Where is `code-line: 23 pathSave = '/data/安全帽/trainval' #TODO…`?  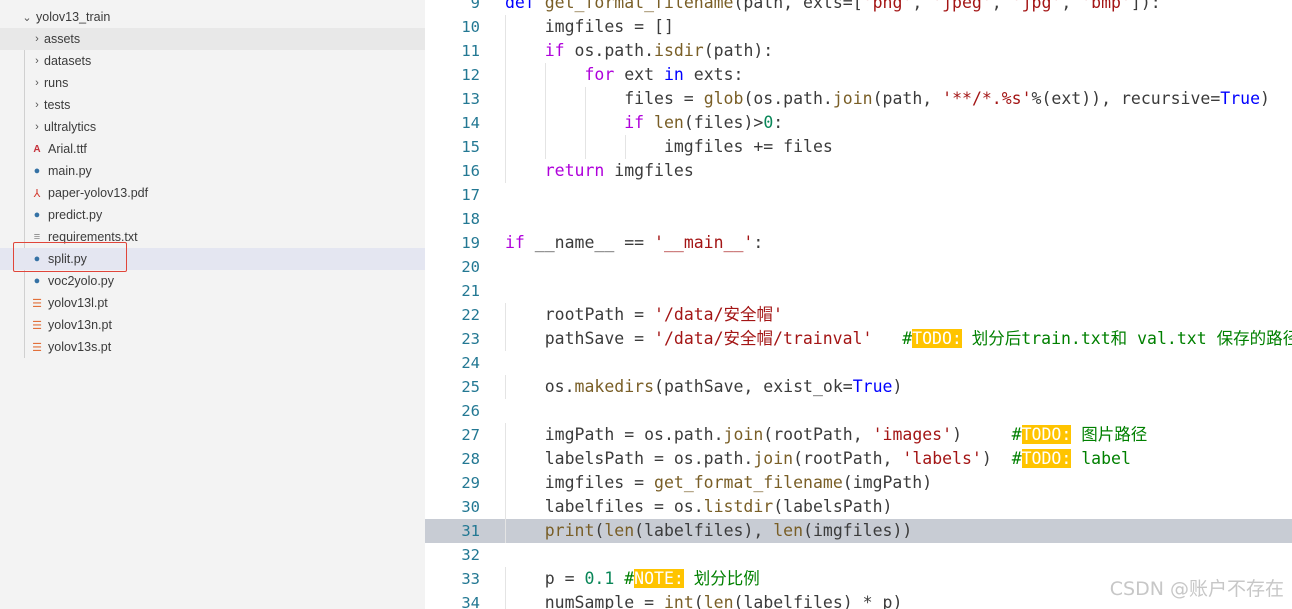 code-line: 23 pathSave = '/data/安全帽/trainval' #TODO… is located at coordinates (858, 339).